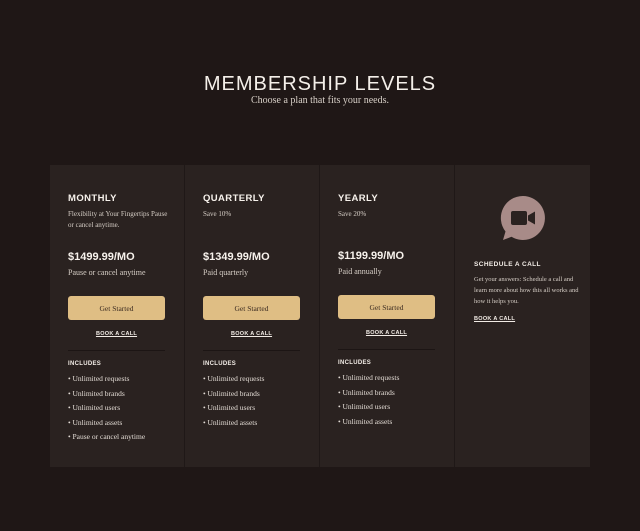 The width and height of the screenshot is (640, 531). What do you see at coordinates (320, 84) in the screenshot?
I see `page-title: MEMBERSHIP LEVELS` at bounding box center [320, 84].